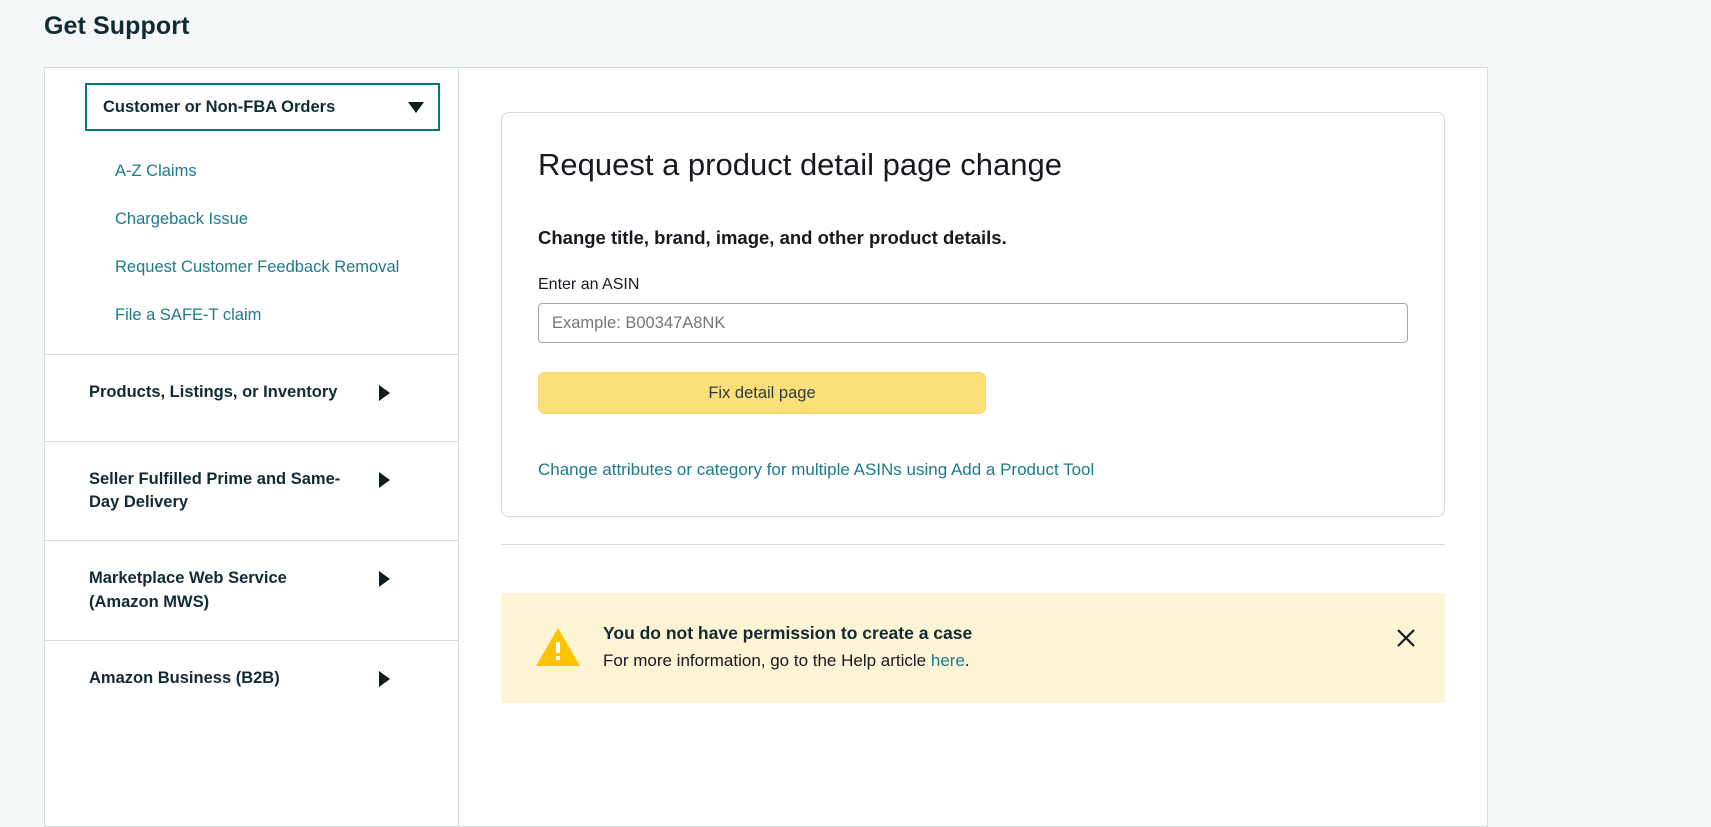 The width and height of the screenshot is (1711, 827). What do you see at coordinates (219, 106) in the screenshot?
I see `category-select-label: Customer or Non-FBA Orders` at bounding box center [219, 106].